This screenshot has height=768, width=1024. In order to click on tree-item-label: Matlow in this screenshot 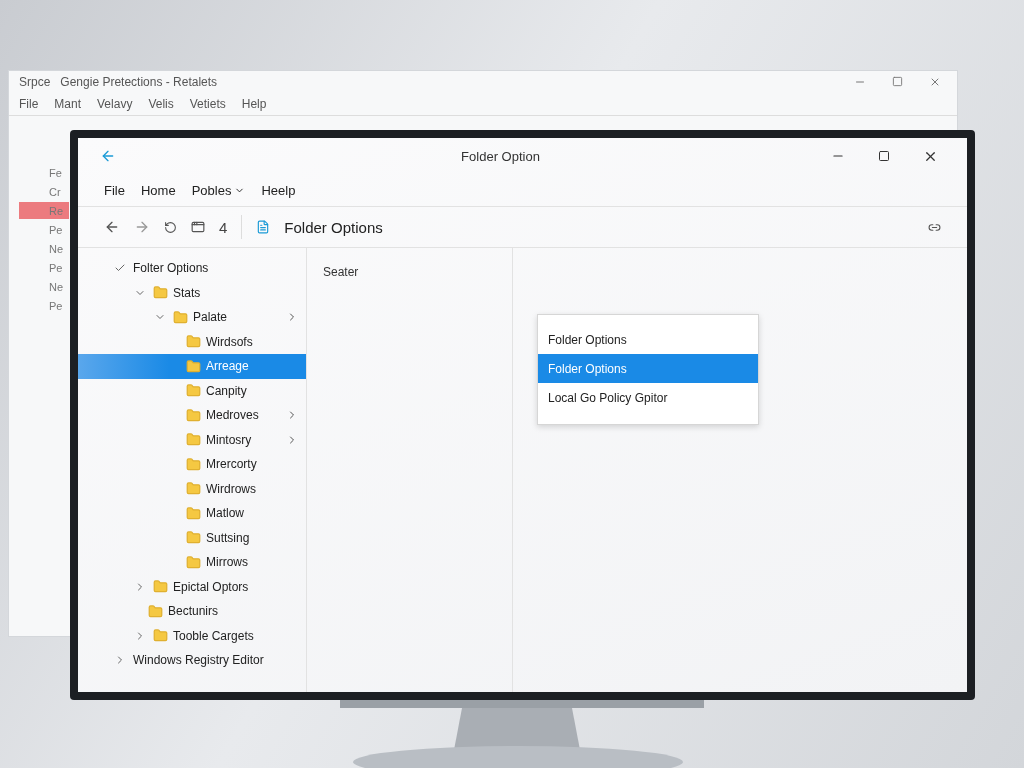, I will do `click(225, 513)`.